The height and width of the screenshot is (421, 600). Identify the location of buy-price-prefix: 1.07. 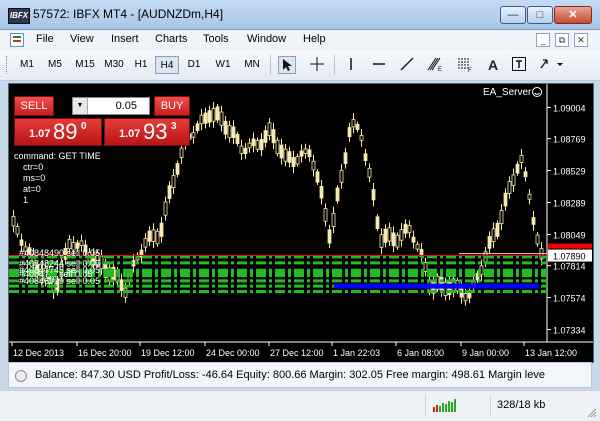
(130, 134).